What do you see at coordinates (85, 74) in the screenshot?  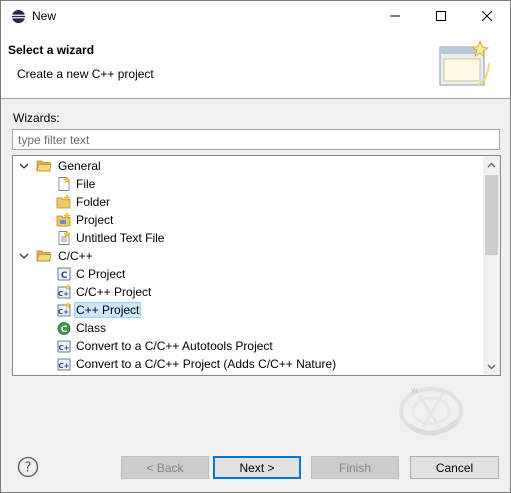 I see `banner-description: Create a new C++ project` at bounding box center [85, 74].